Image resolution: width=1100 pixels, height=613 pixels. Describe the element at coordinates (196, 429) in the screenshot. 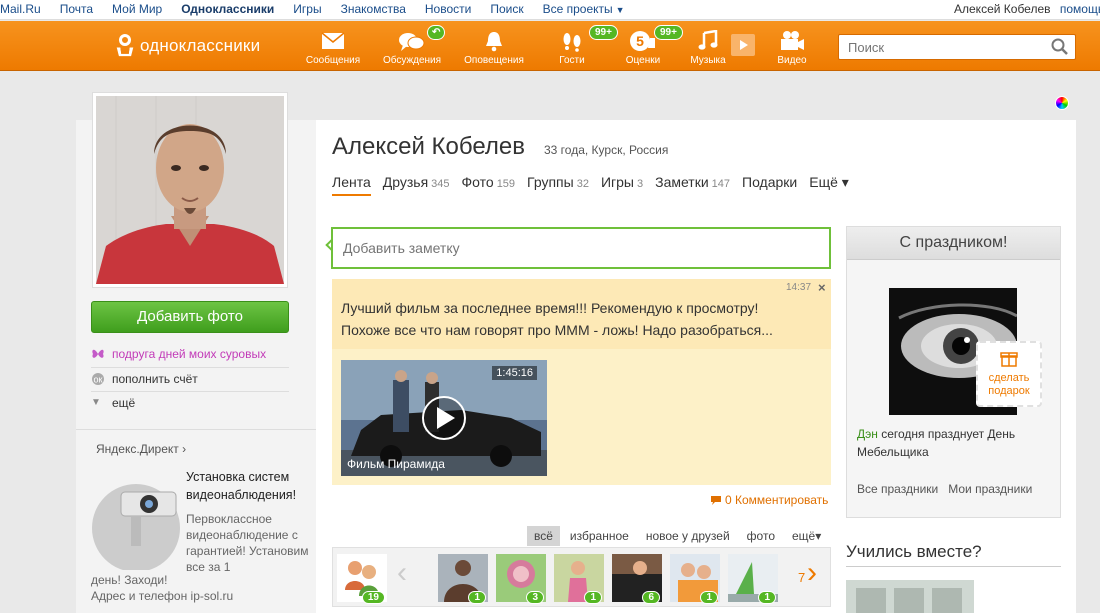

I see `divider` at that location.